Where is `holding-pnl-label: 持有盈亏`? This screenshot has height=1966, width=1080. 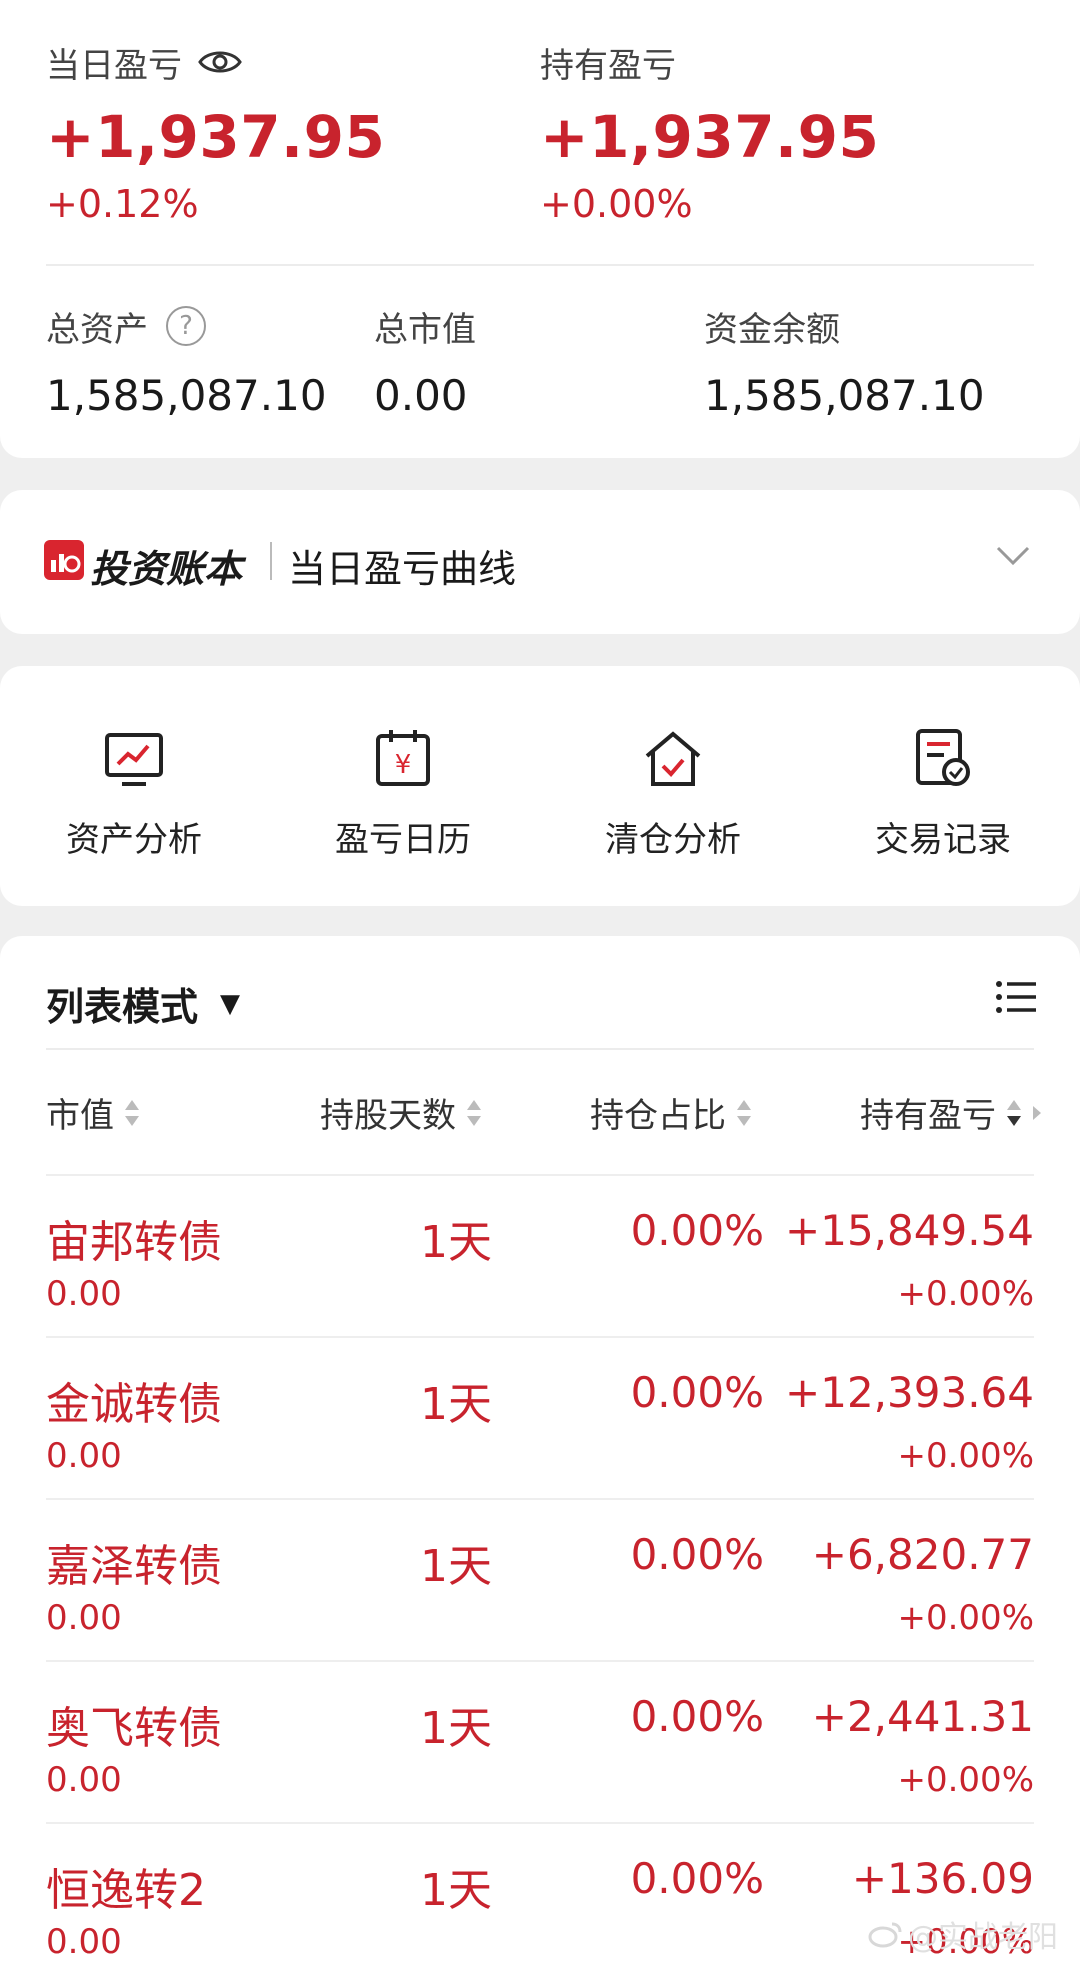 holding-pnl-label: 持有盈亏 is located at coordinates (608, 65).